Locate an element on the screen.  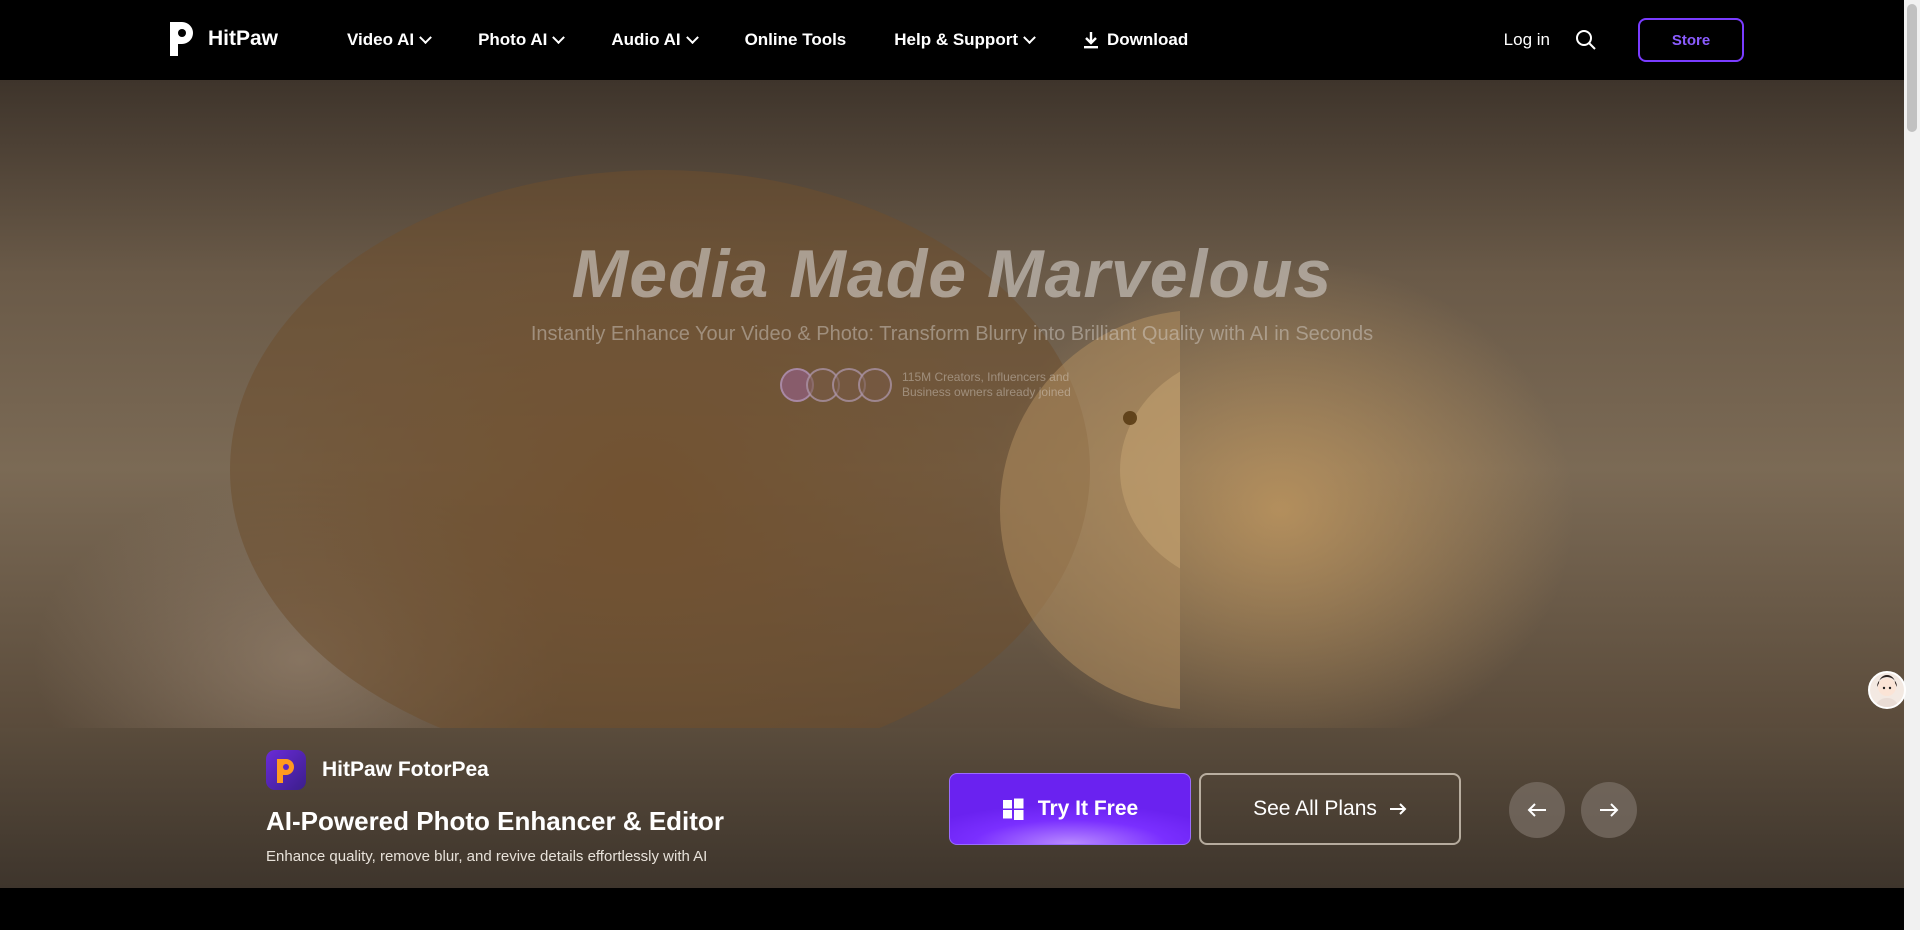
search-icon is located at coordinates (1586, 40).